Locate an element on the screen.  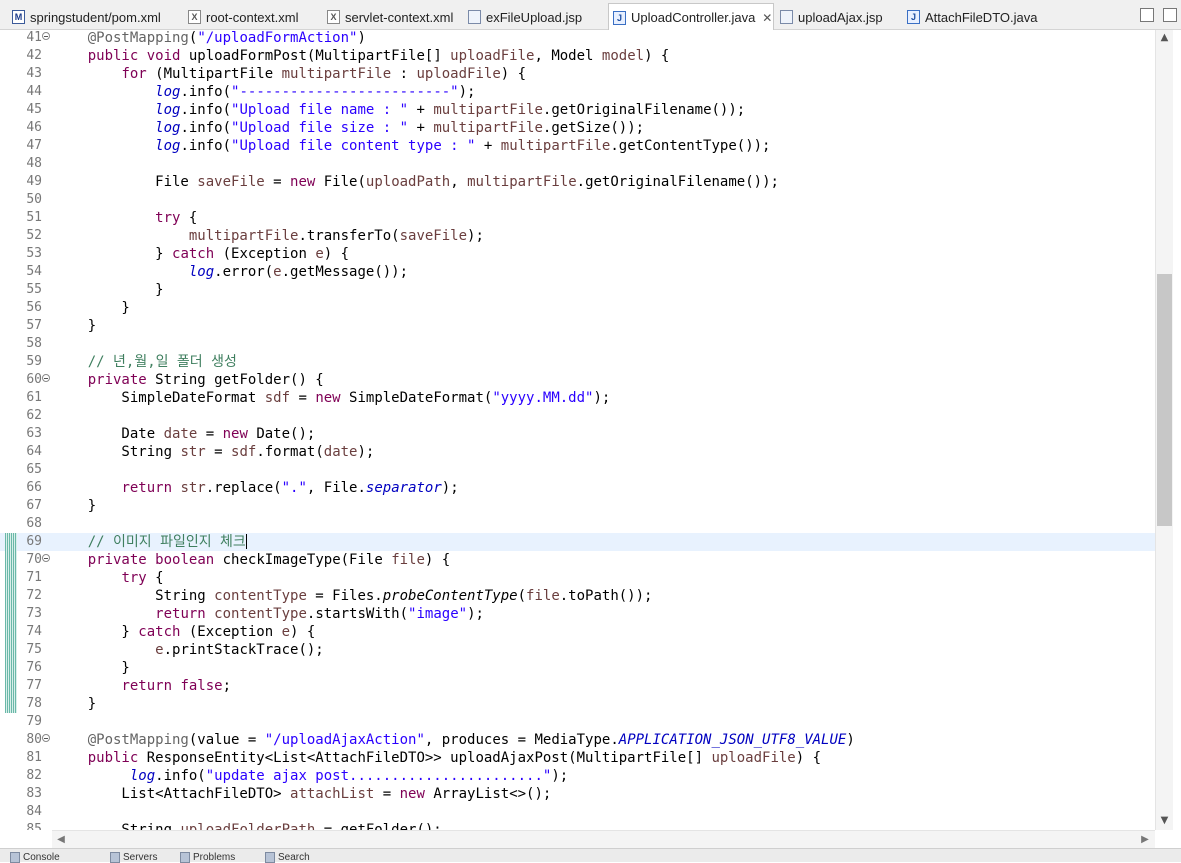
line-gutter: 53 is located at coordinates (26, 254).